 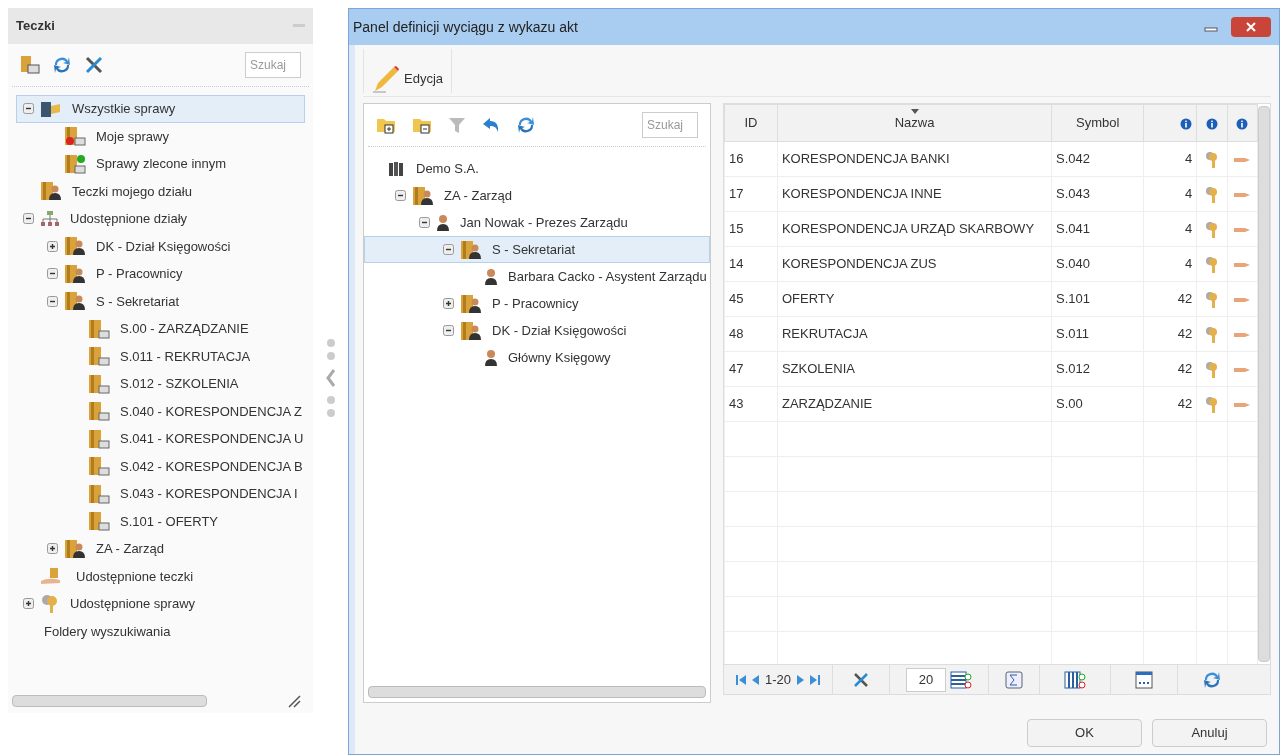 What do you see at coordinates (422, 125) in the screenshot?
I see `folder-remove-icon` at bounding box center [422, 125].